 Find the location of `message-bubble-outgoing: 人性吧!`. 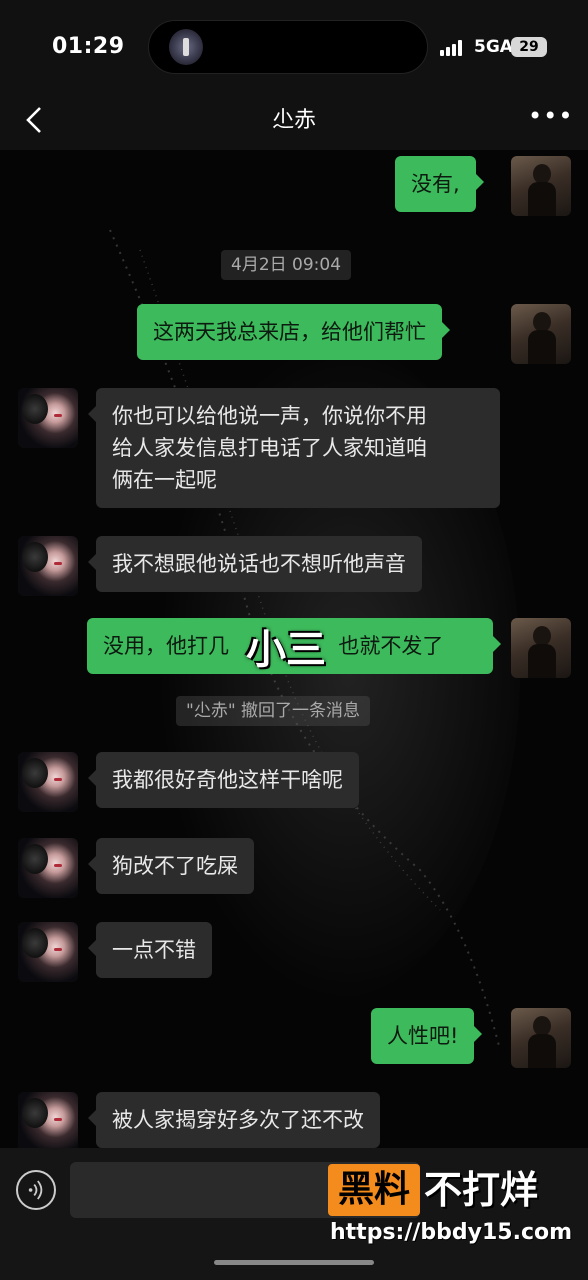

message-bubble-outgoing: 人性吧! is located at coordinates (427, 1036).